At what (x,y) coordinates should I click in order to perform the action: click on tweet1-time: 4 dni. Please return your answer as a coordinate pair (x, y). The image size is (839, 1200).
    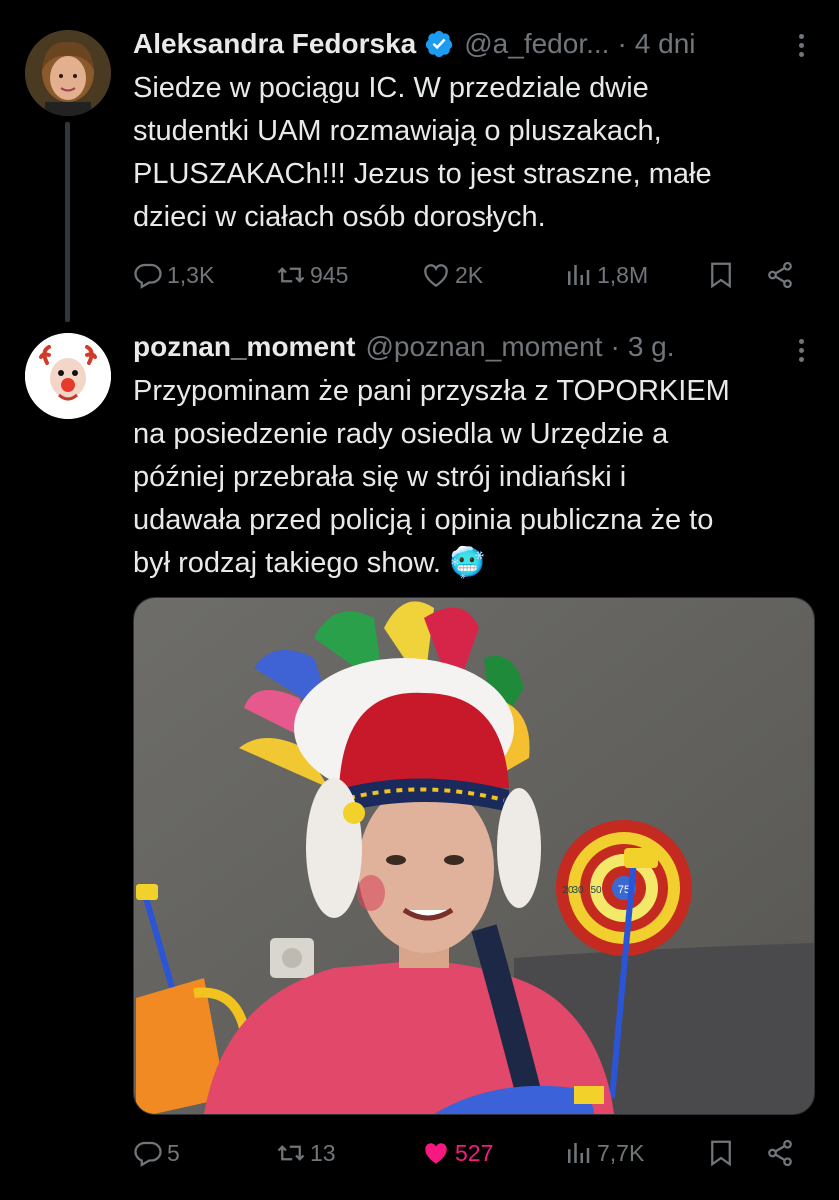
    Looking at the image, I should click on (665, 44).